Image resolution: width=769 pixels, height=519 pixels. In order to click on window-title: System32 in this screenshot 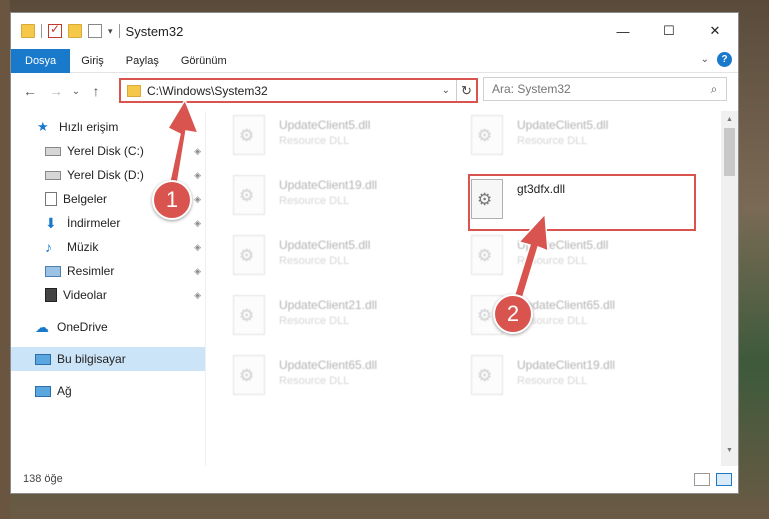, I will do `click(154, 31)`.